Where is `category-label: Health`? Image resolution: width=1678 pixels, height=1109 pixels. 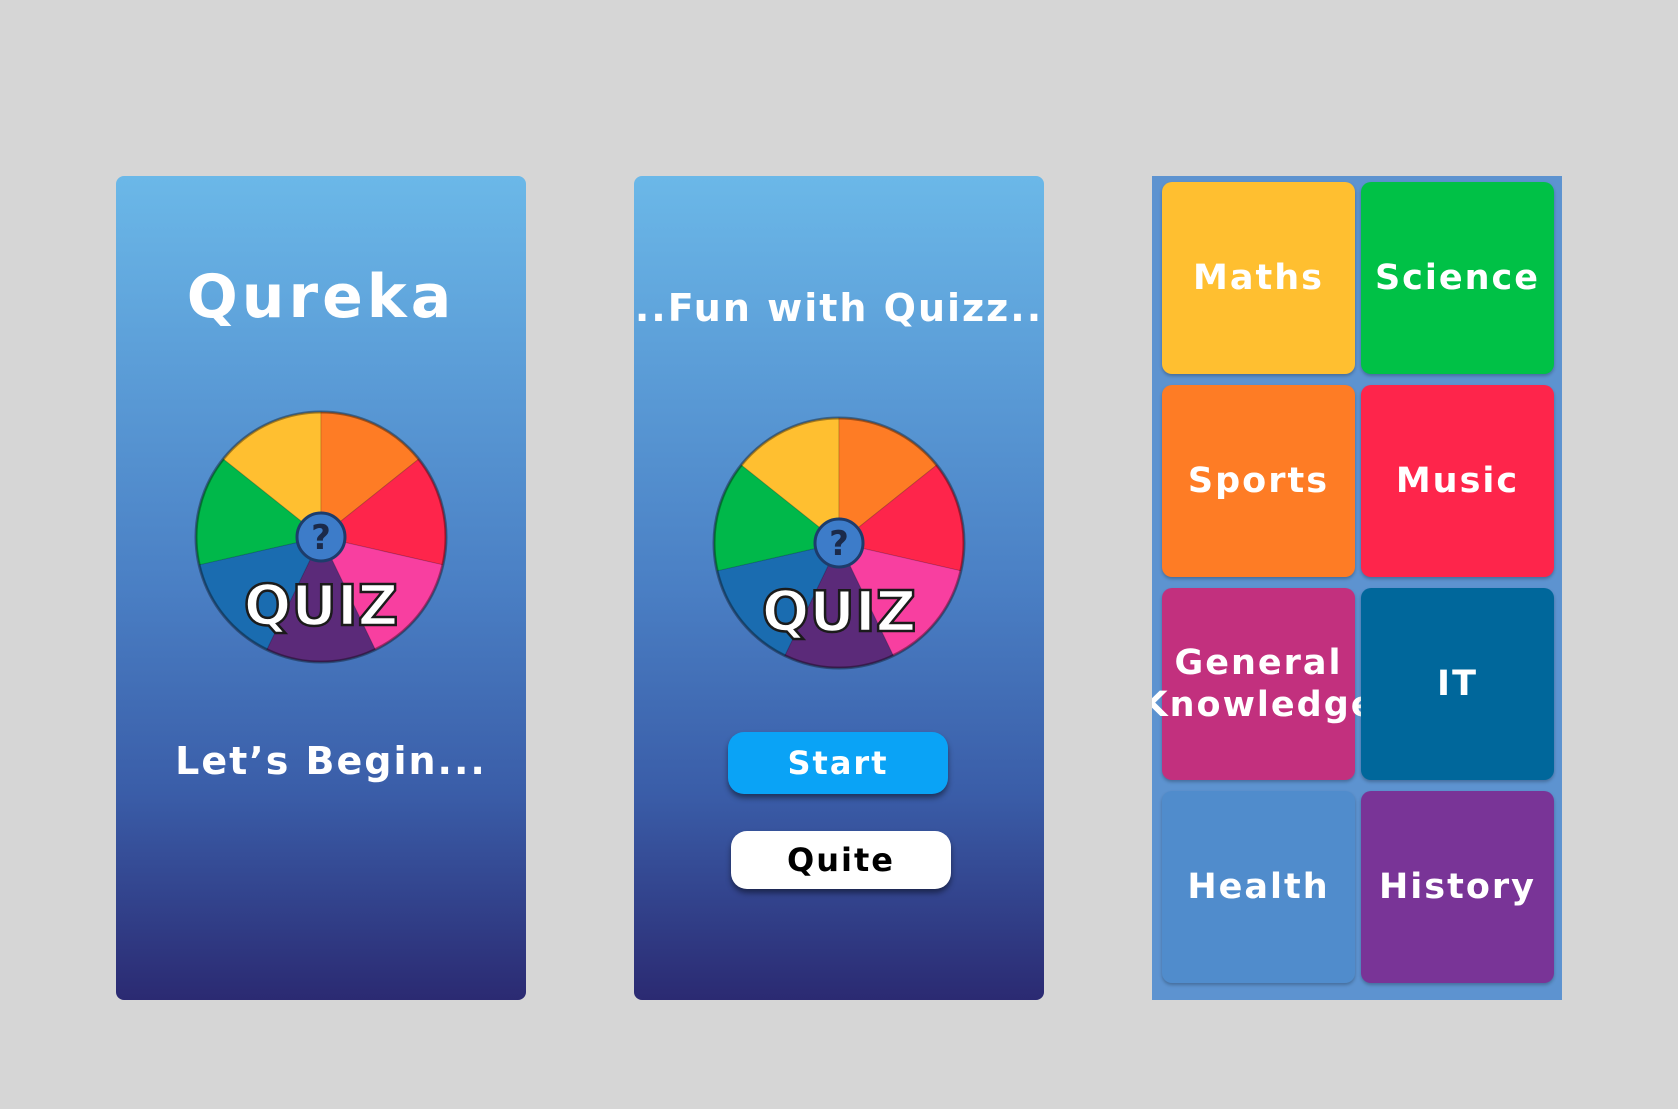
category-label: Health is located at coordinates (1258, 887).